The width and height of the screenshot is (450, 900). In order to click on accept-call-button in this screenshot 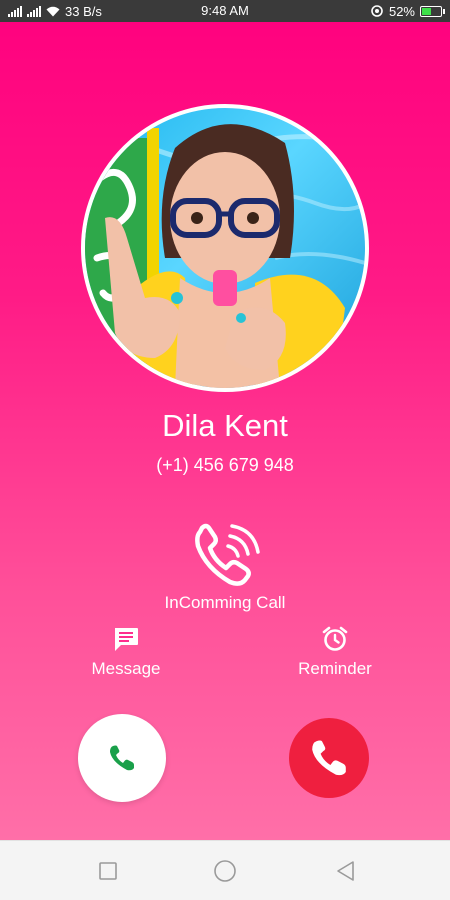, I will do `click(122, 758)`.